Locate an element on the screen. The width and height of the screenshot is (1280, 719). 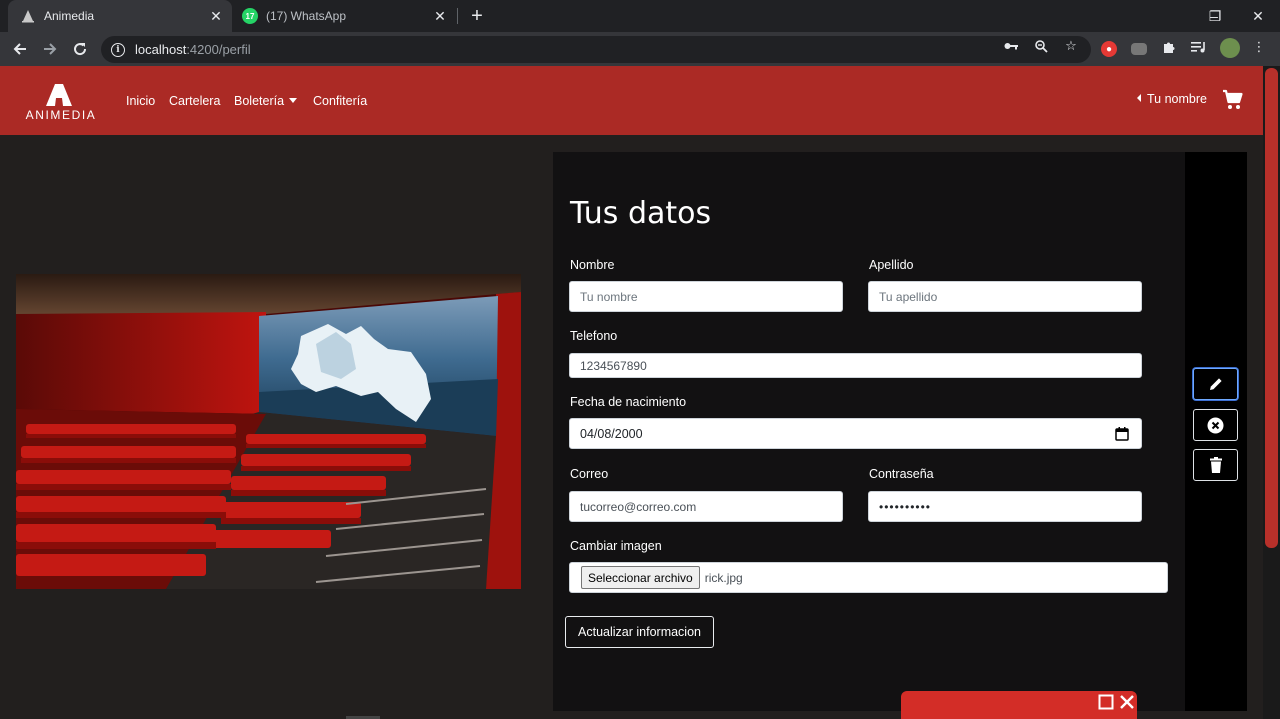
correo-field: tucorreo@correo.com is located at coordinates (706, 506).